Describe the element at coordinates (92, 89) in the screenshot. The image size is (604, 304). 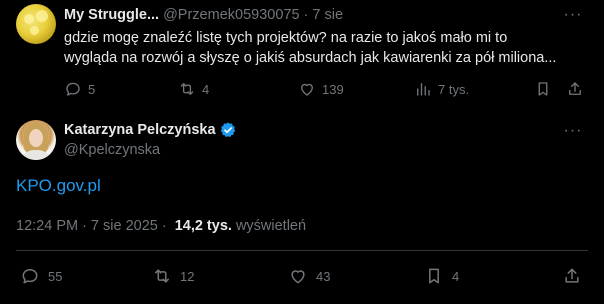
I see `reply-count: 5` at that location.